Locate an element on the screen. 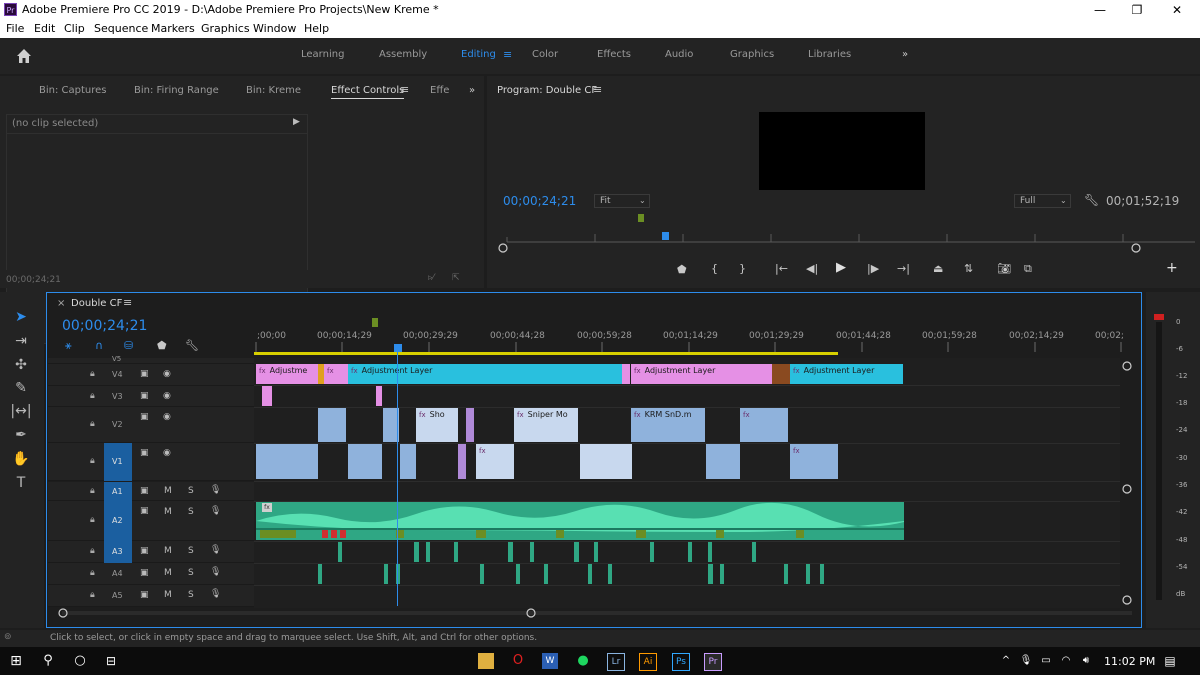  workspace-effects: Effects is located at coordinates (614, 54).